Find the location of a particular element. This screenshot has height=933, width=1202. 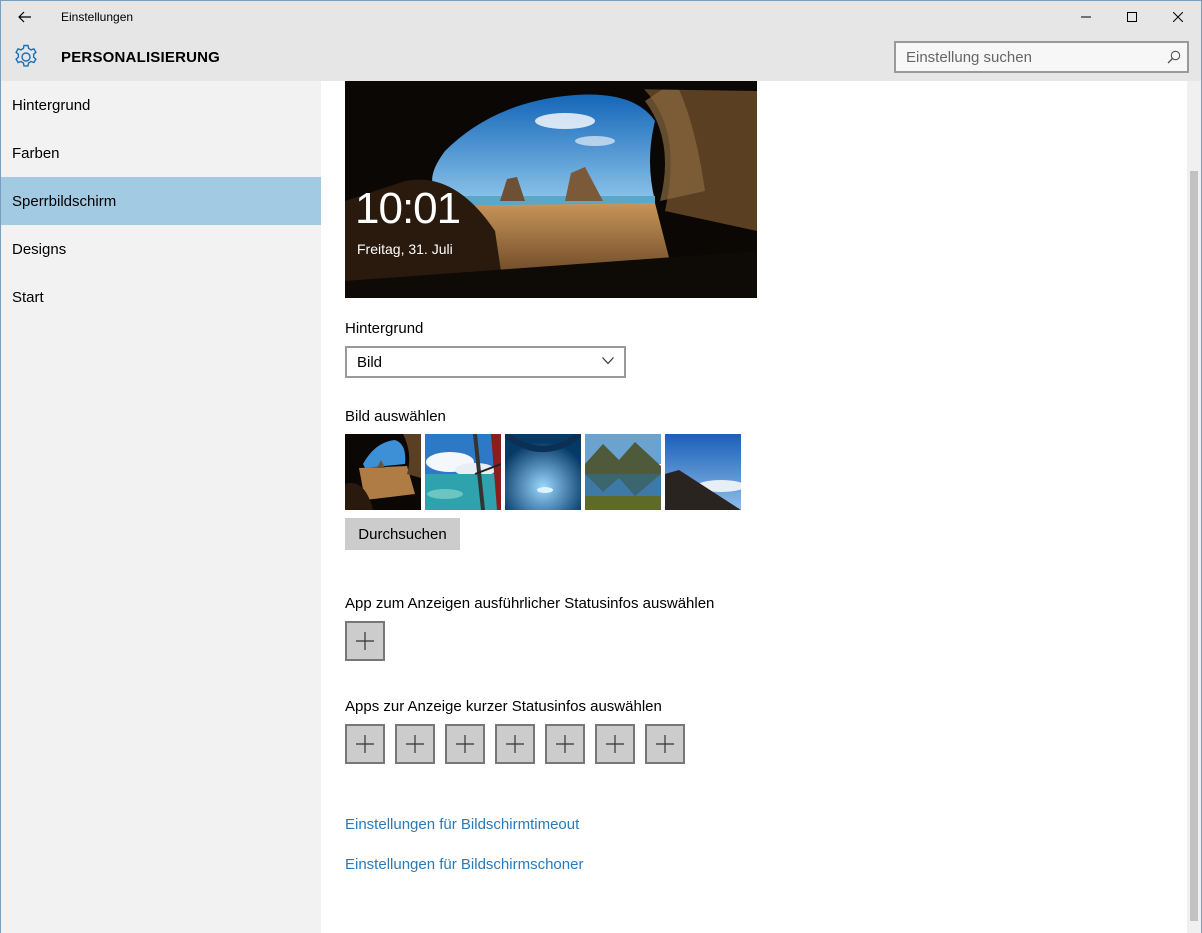

picture-thumbnails is located at coordinates (543, 472).